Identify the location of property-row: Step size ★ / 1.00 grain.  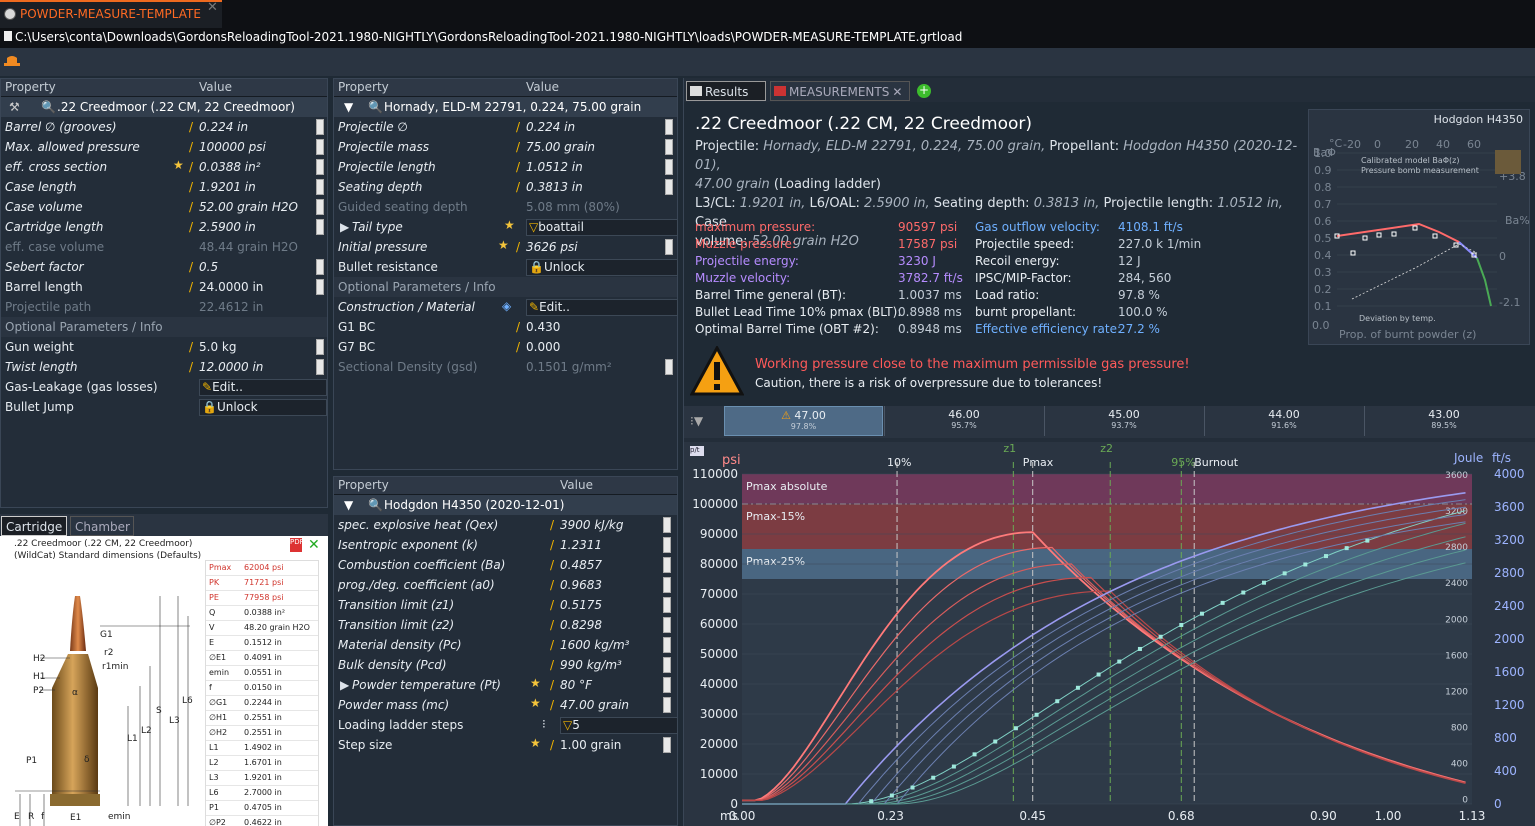
(505, 745).